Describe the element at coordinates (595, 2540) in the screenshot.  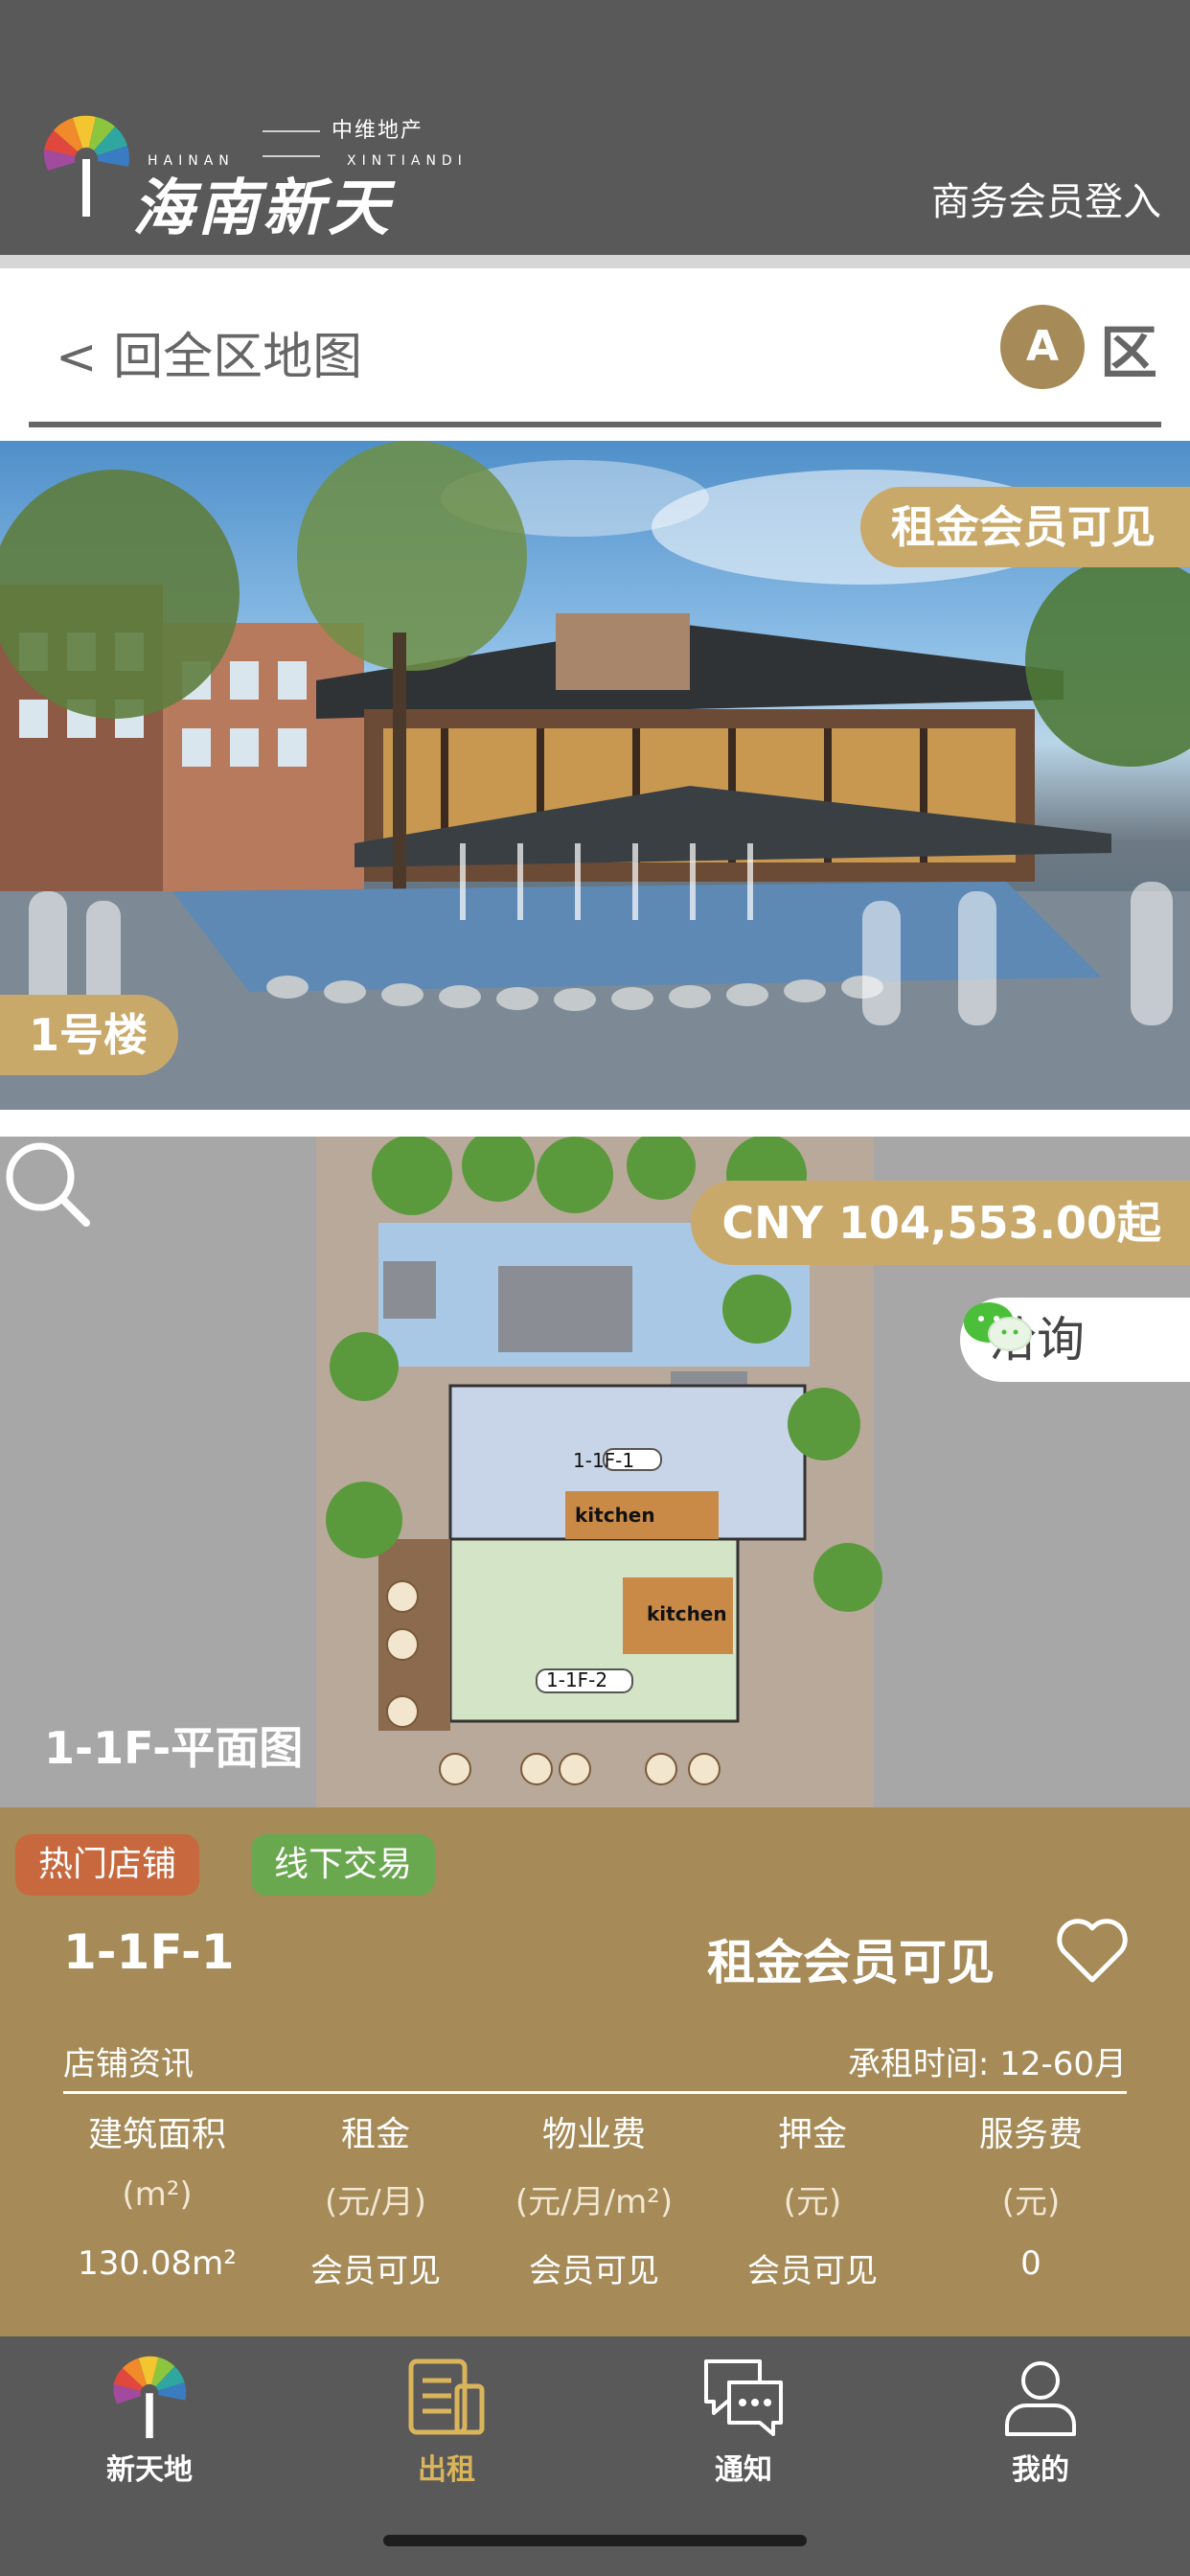
I see `home-indicator` at that location.